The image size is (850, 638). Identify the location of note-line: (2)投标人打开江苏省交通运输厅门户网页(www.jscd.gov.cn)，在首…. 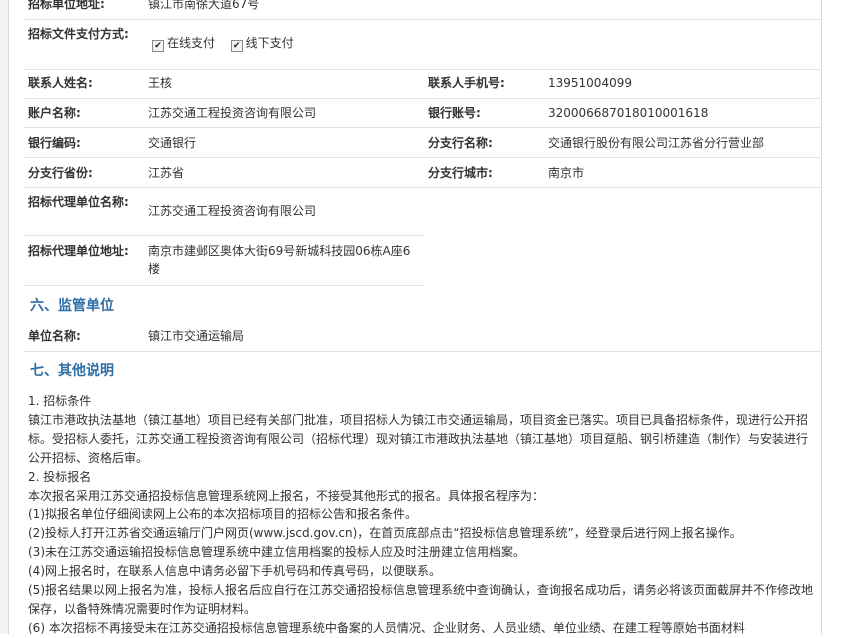
(385, 533).